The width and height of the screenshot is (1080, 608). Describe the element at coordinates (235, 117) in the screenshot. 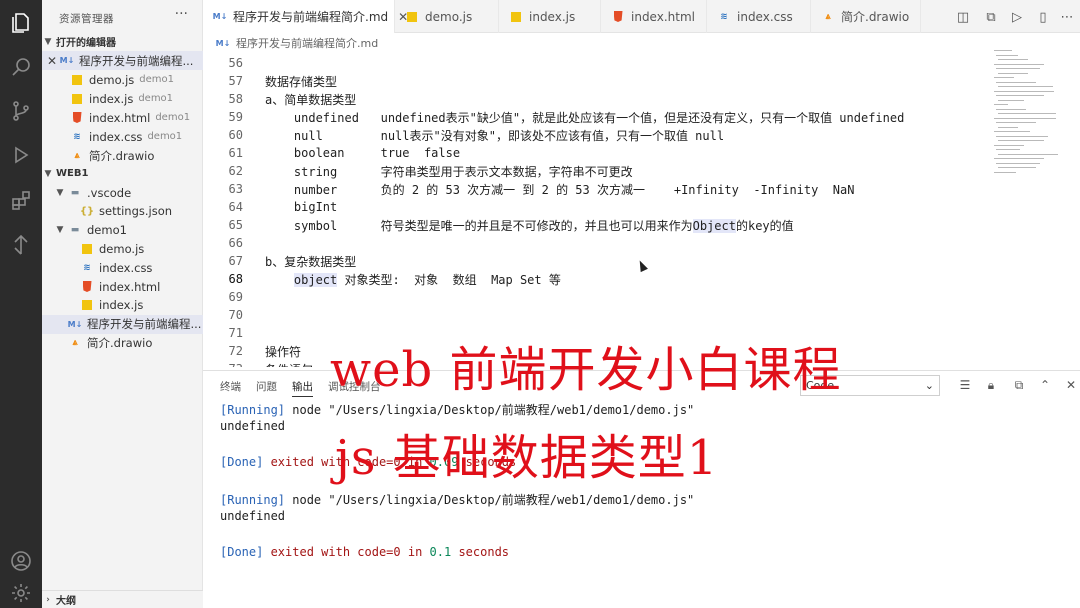

I see `line-number: 59` at that location.